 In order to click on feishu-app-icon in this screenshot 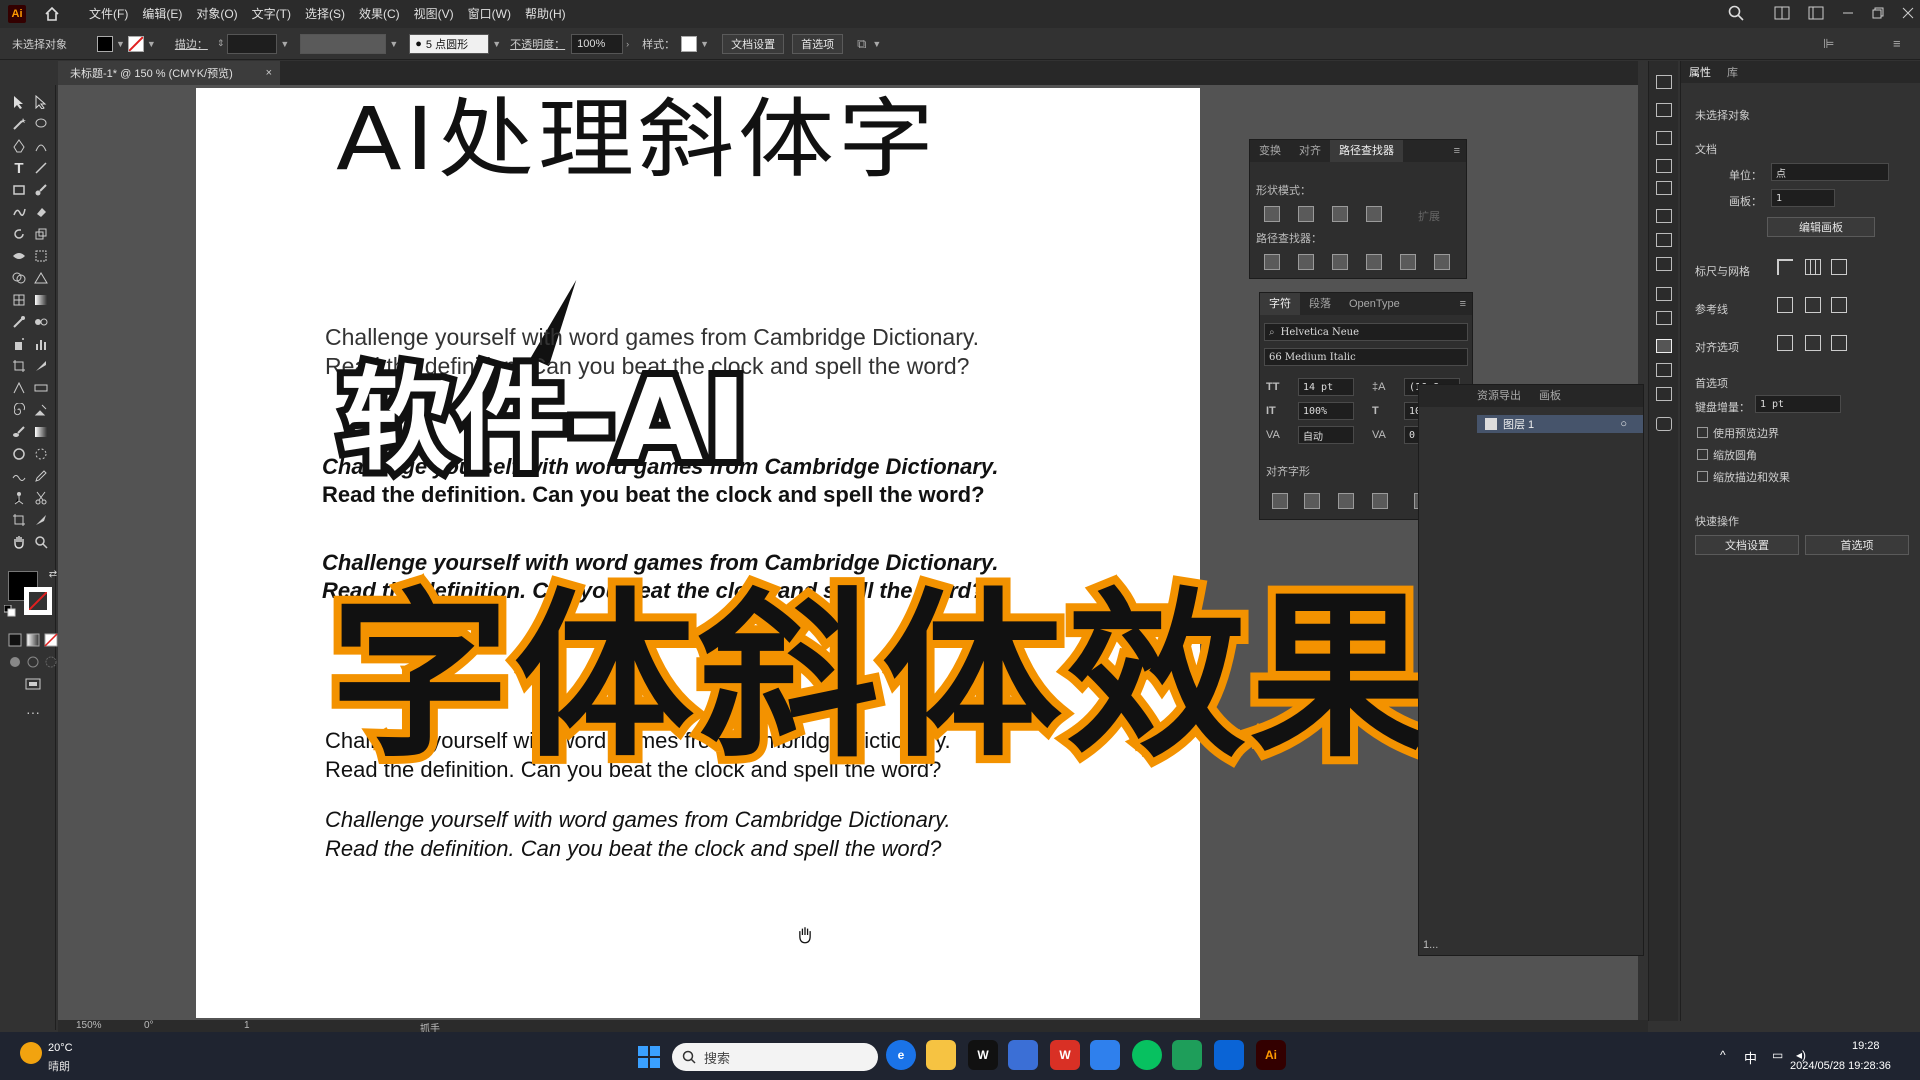, I will do `click(1105, 1055)`.